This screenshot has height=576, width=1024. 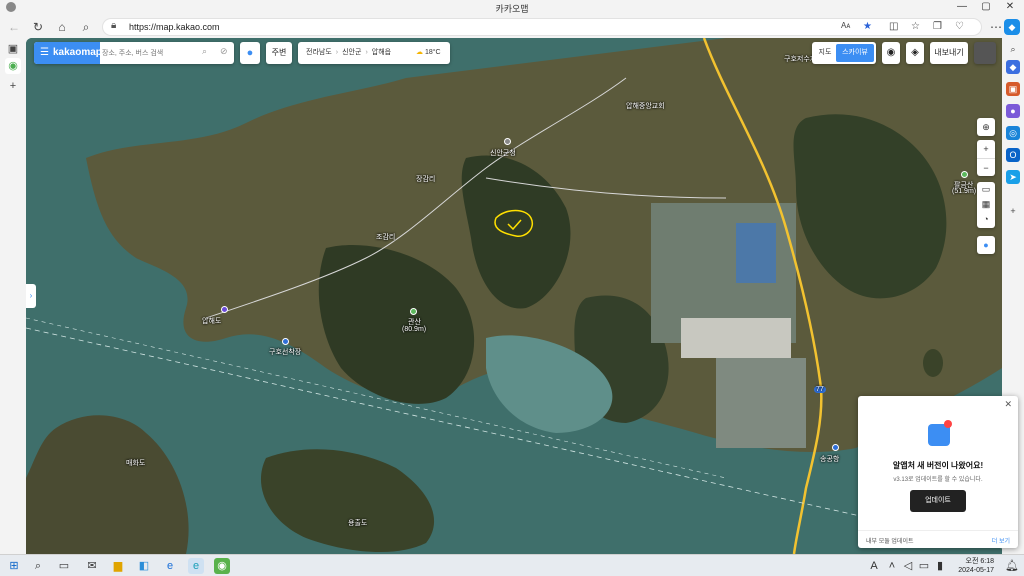 What do you see at coordinates (357, 523) in the screenshot?
I see `map-label: 용출도` at bounding box center [357, 523].